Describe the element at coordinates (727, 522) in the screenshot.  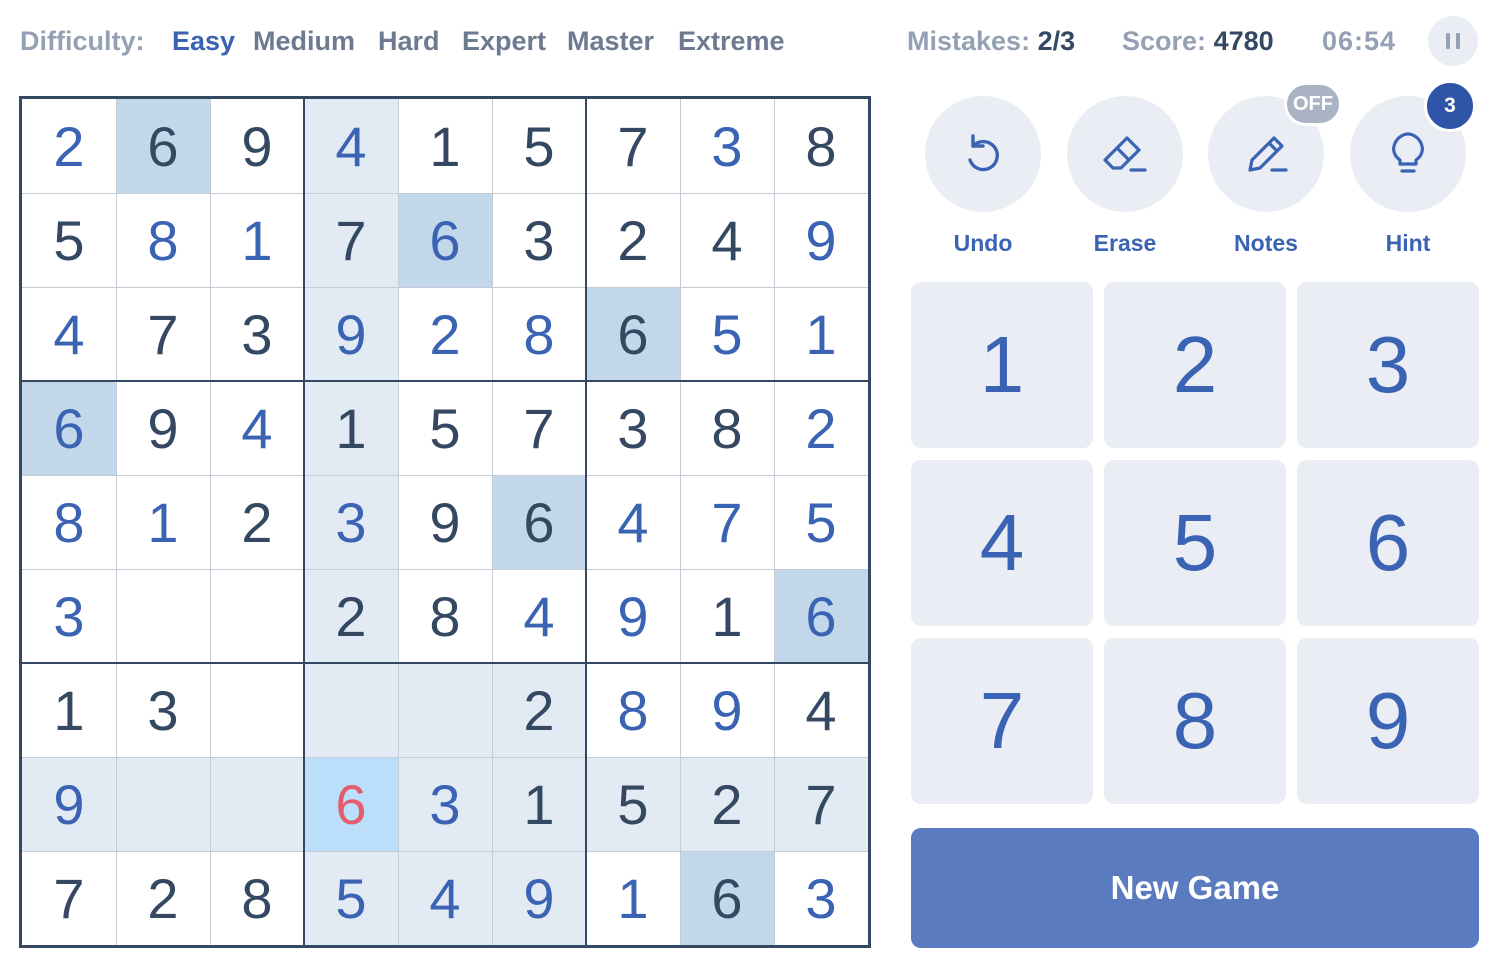
I see `cell-r5c8: 7` at that location.